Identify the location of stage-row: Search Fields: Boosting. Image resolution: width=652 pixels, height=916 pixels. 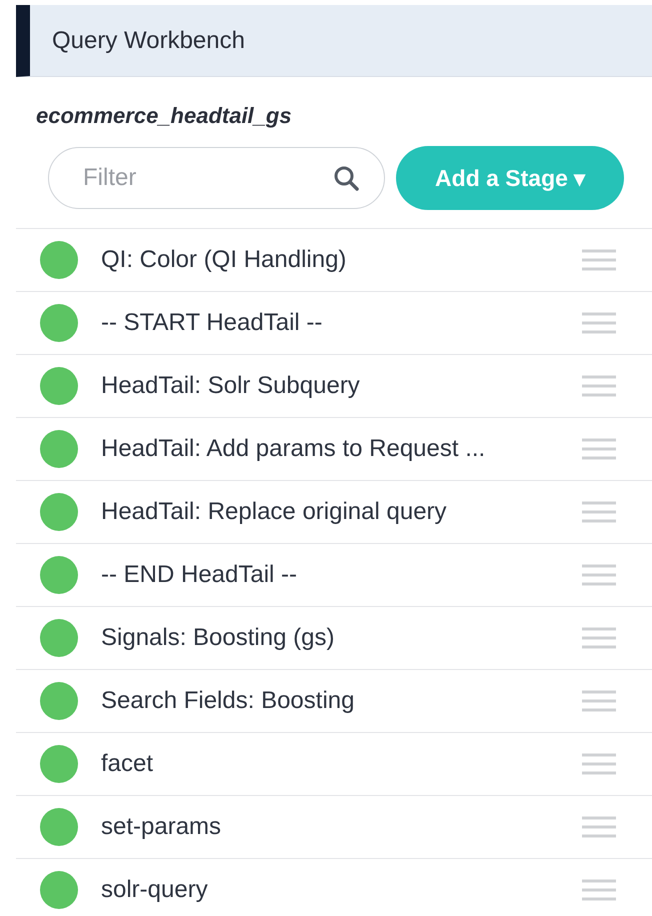
(334, 701).